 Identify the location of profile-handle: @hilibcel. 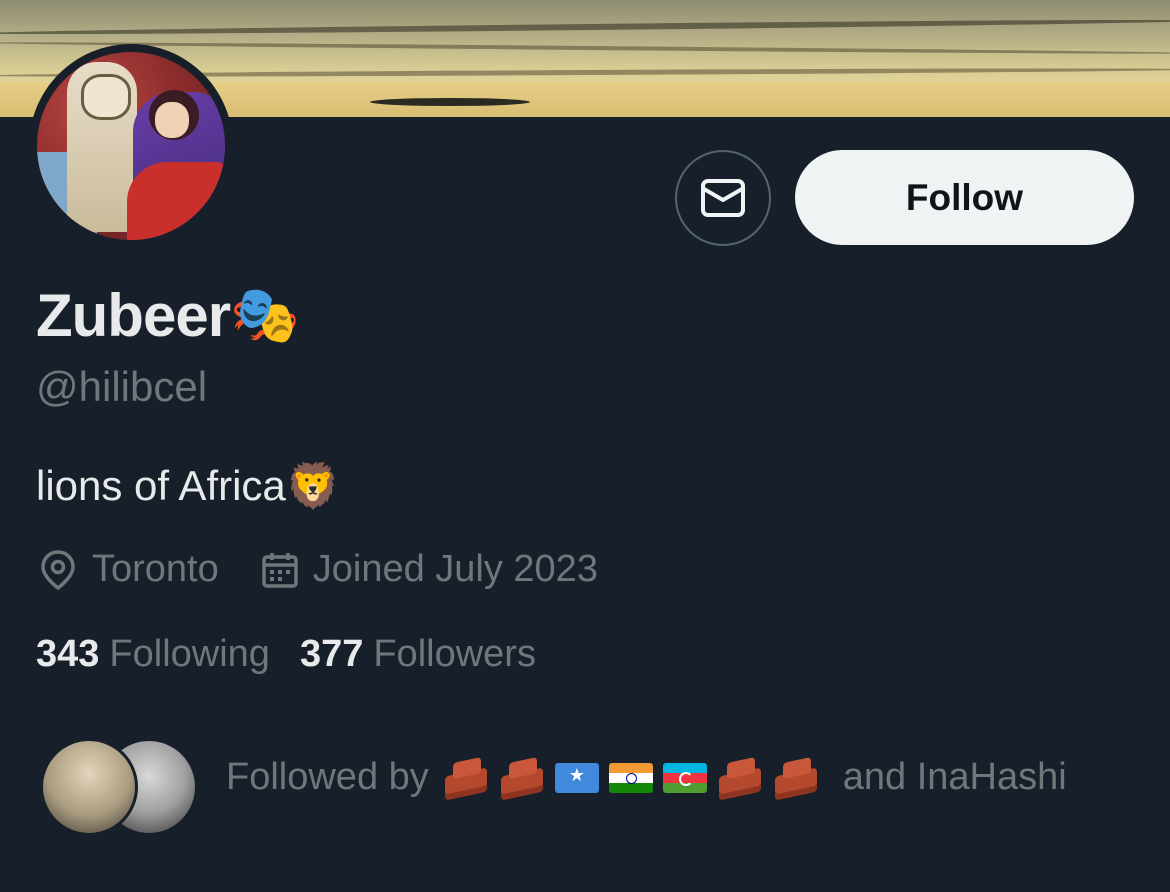
(122, 386).